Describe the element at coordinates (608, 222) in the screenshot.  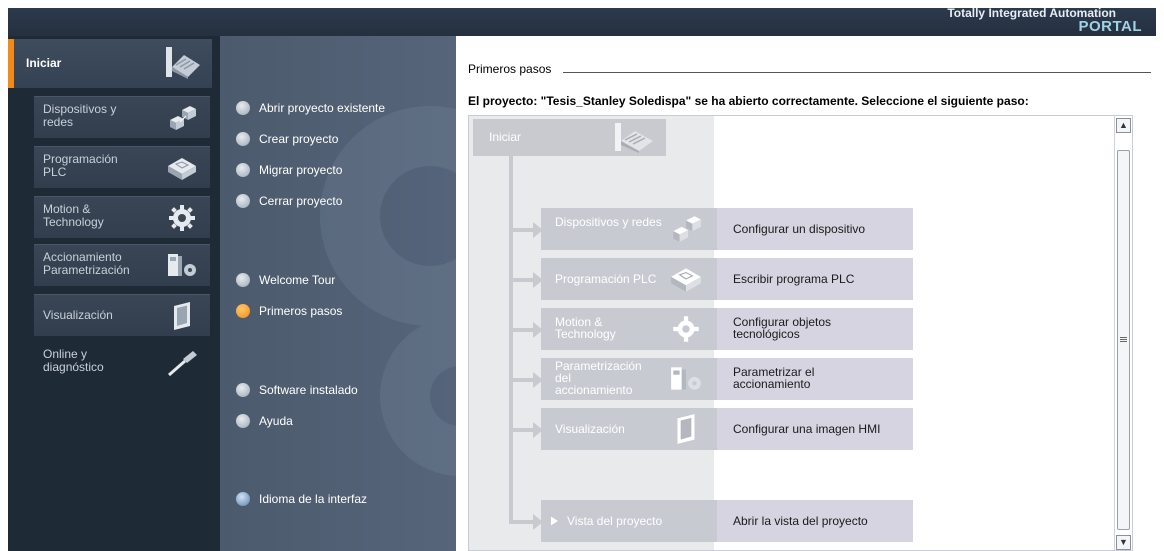
I see `step-category-label: Dispositivos y redes` at that location.